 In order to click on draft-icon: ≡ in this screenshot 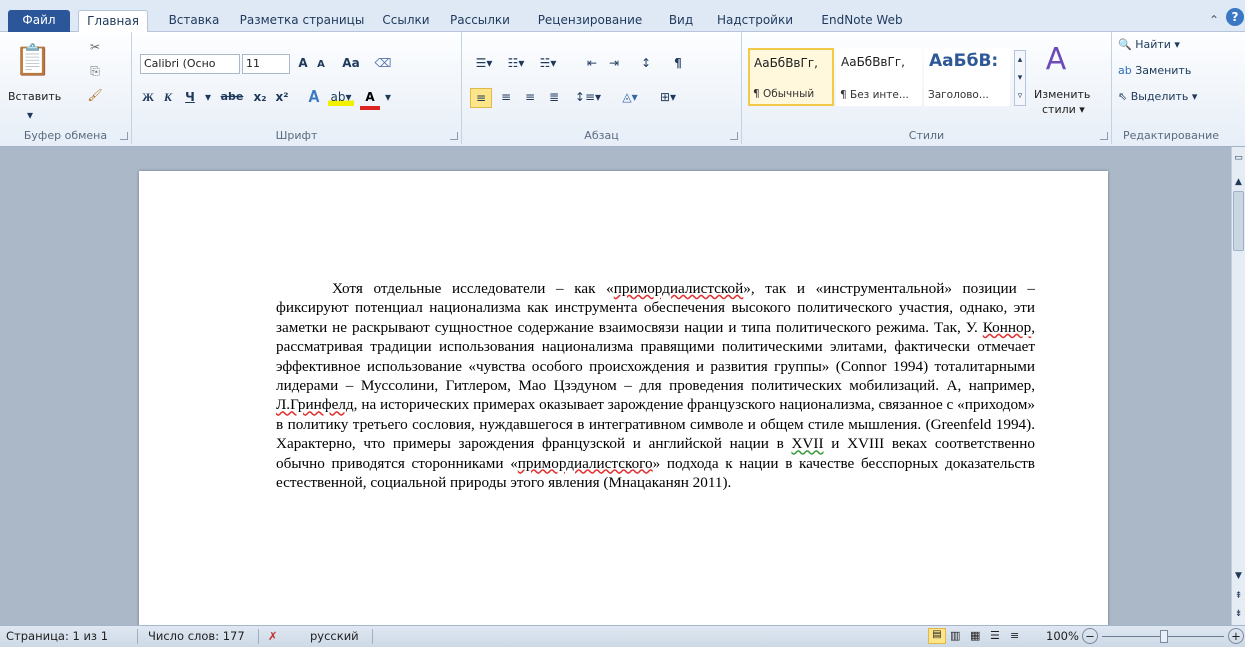, I will do `click(1014, 635)`.